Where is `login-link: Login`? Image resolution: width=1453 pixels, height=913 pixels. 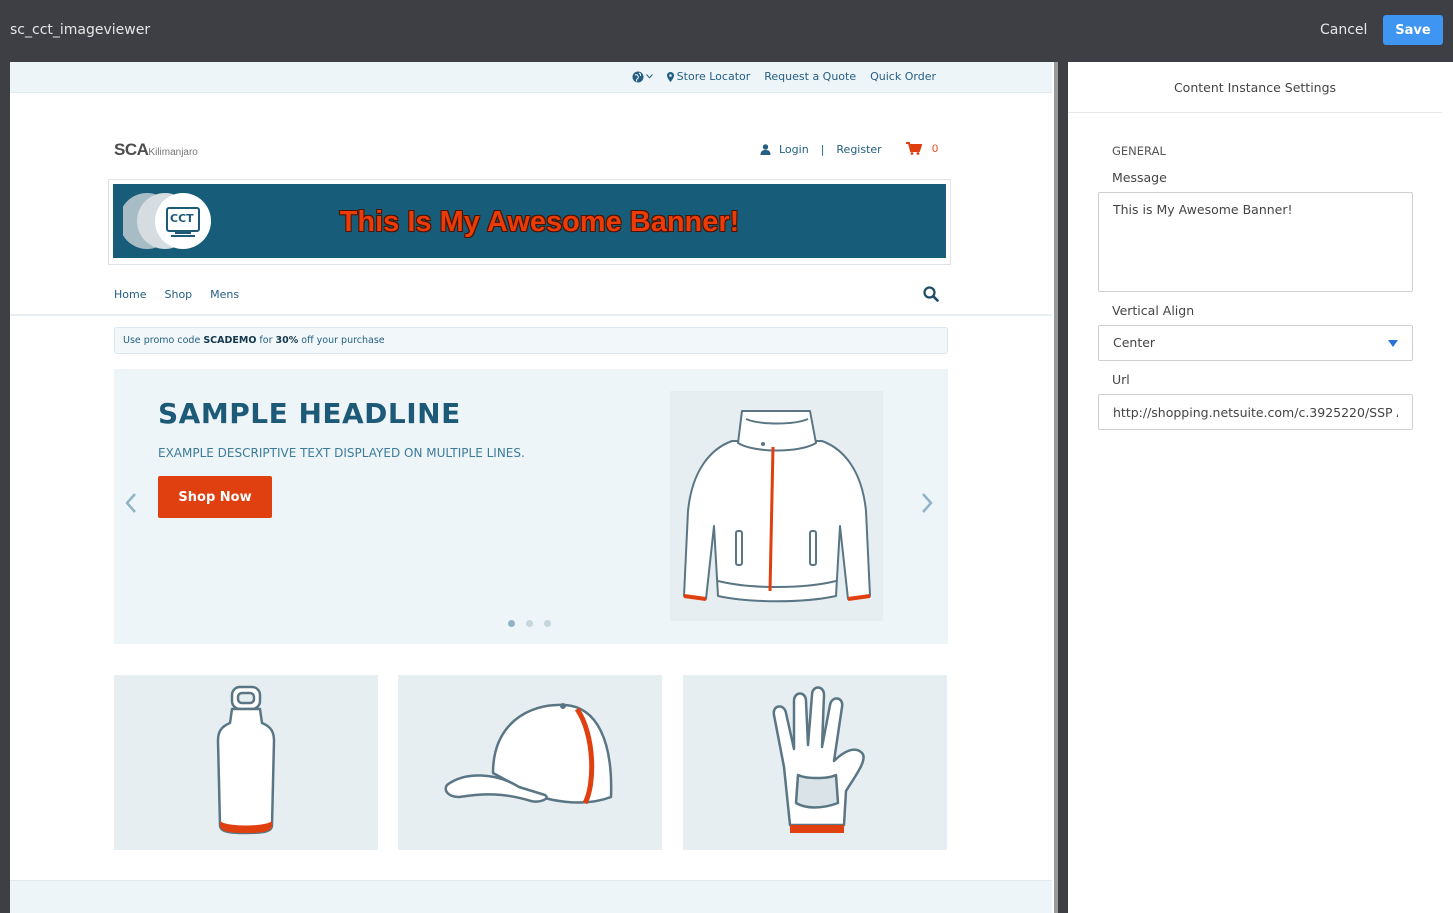
login-link: Login is located at coordinates (794, 149).